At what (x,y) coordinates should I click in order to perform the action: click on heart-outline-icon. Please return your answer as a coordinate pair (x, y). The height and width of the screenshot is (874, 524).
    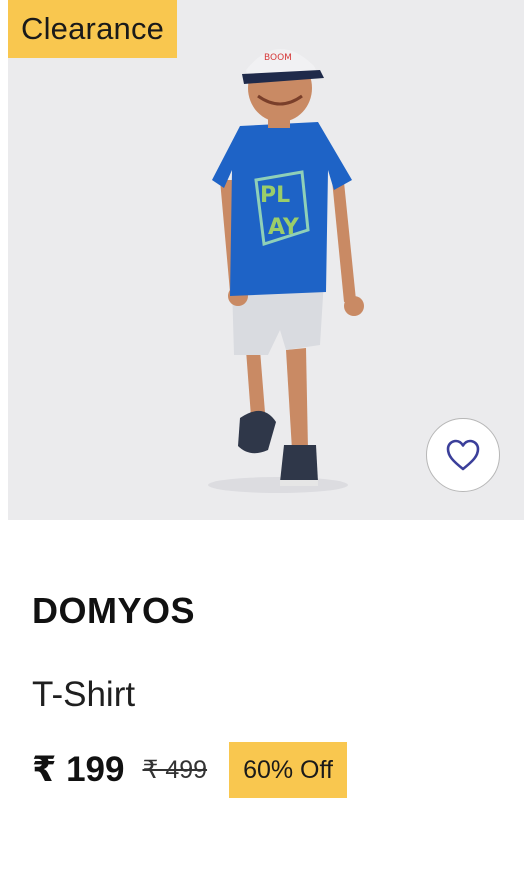
    Looking at the image, I should click on (463, 455).